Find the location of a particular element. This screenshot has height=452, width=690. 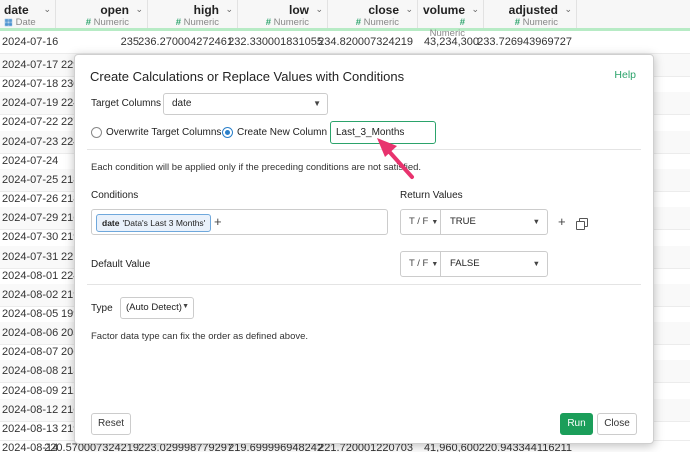

annotation-arrow-icon is located at coordinates (395, 158).